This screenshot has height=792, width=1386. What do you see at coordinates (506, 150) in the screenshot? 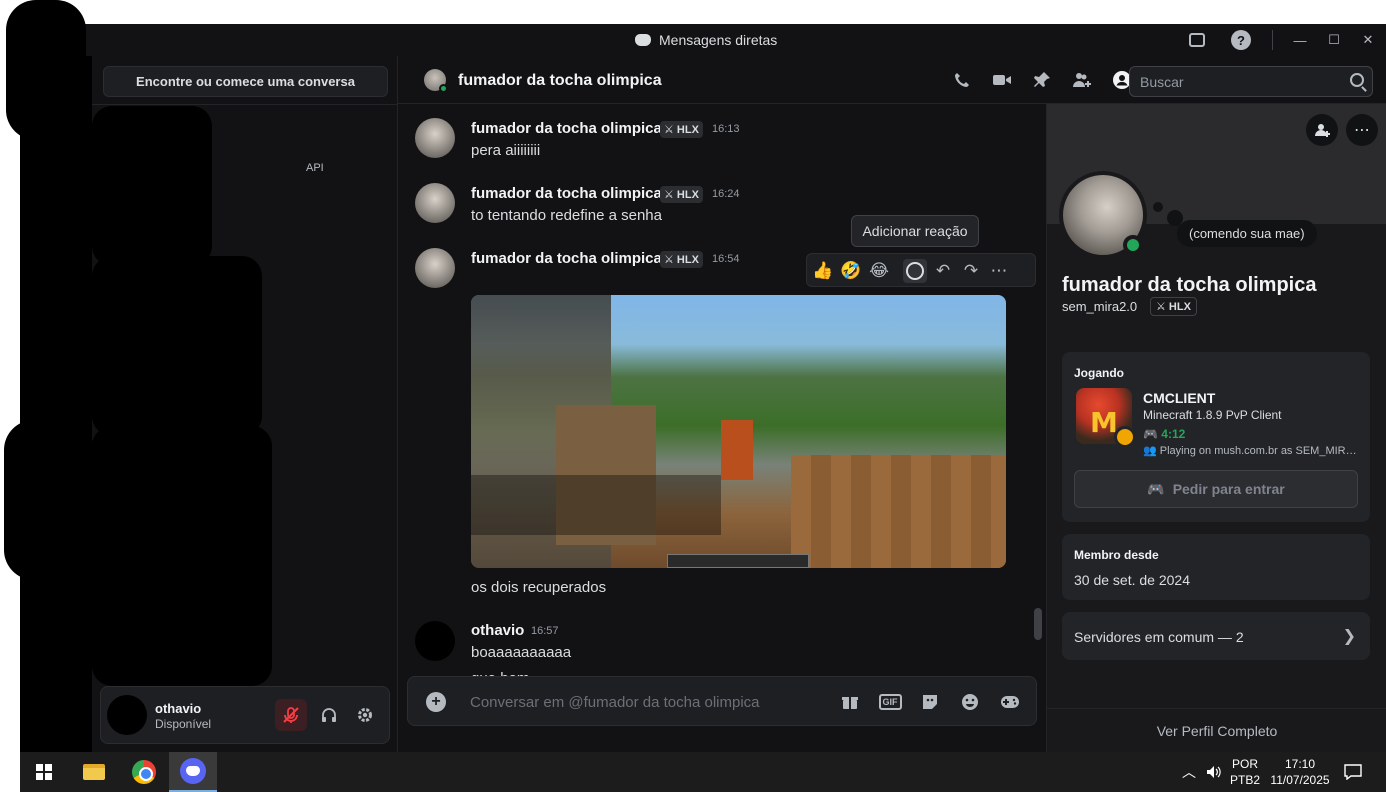
I see `message-text: pera aiiiiiiii` at bounding box center [506, 150].